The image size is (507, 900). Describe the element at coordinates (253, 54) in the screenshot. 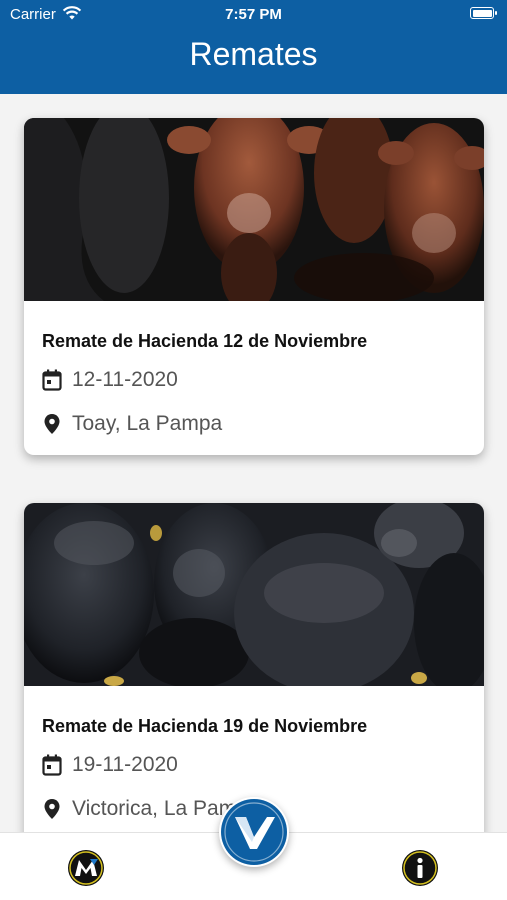

I see `page-title: Remates` at that location.